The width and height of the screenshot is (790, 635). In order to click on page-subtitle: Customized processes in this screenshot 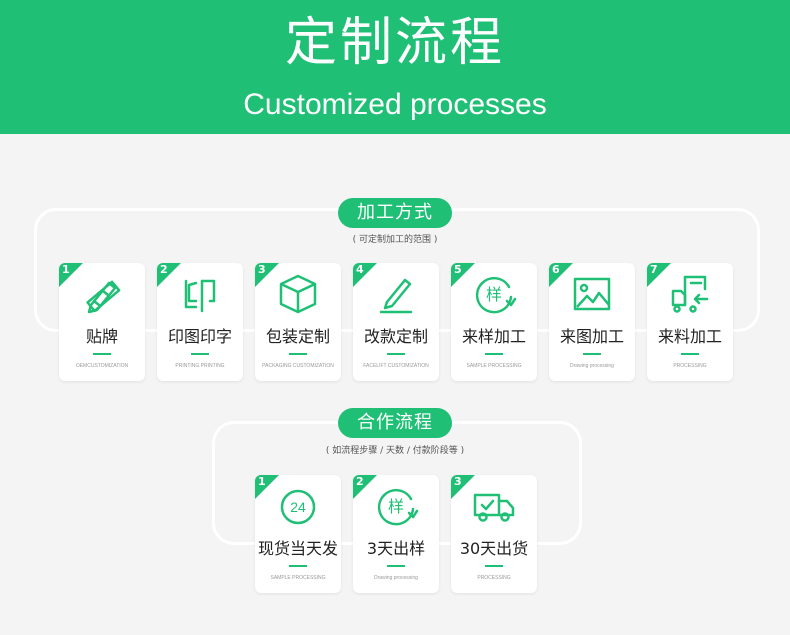, I will do `click(395, 104)`.